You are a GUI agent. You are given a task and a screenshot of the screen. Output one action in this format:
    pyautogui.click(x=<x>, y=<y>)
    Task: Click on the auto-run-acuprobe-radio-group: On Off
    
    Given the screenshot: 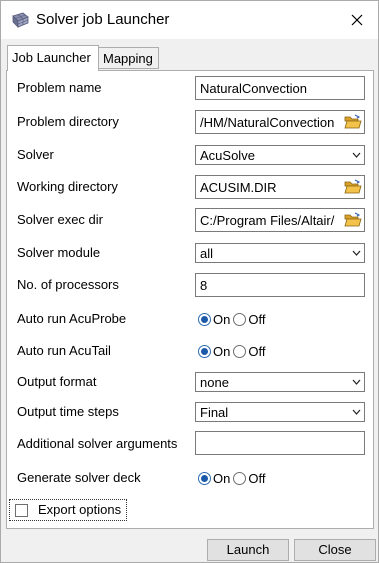 What is the action you would take?
    pyautogui.click(x=233, y=319)
    